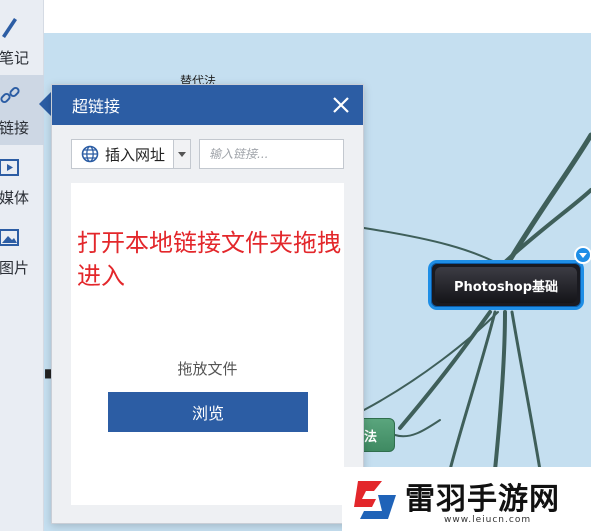  I want to click on central-node: Photoshop基础, so click(506, 285).